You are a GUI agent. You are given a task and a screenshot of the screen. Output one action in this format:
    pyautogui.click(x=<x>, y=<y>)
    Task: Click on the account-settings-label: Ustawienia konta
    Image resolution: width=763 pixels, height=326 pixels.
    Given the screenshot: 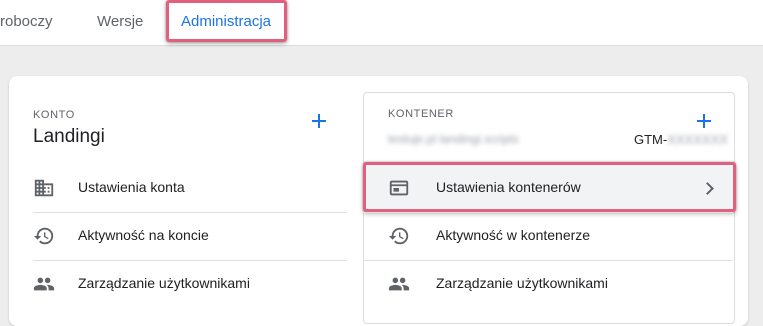 What is the action you would take?
    pyautogui.click(x=131, y=187)
    